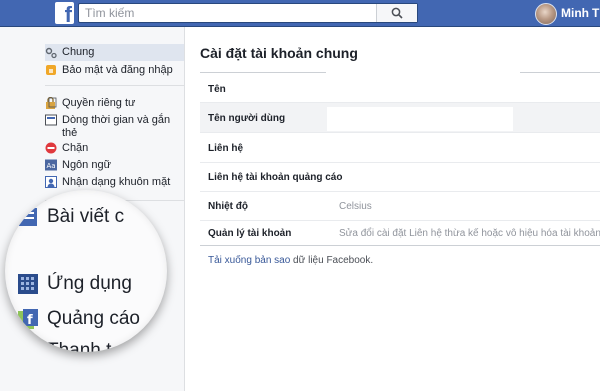  Describe the element at coordinates (28, 217) in the screenshot. I see `posts-icon` at that location.